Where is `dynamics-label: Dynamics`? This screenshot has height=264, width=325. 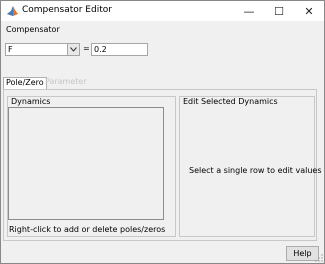 dynamics-label: Dynamics is located at coordinates (31, 101).